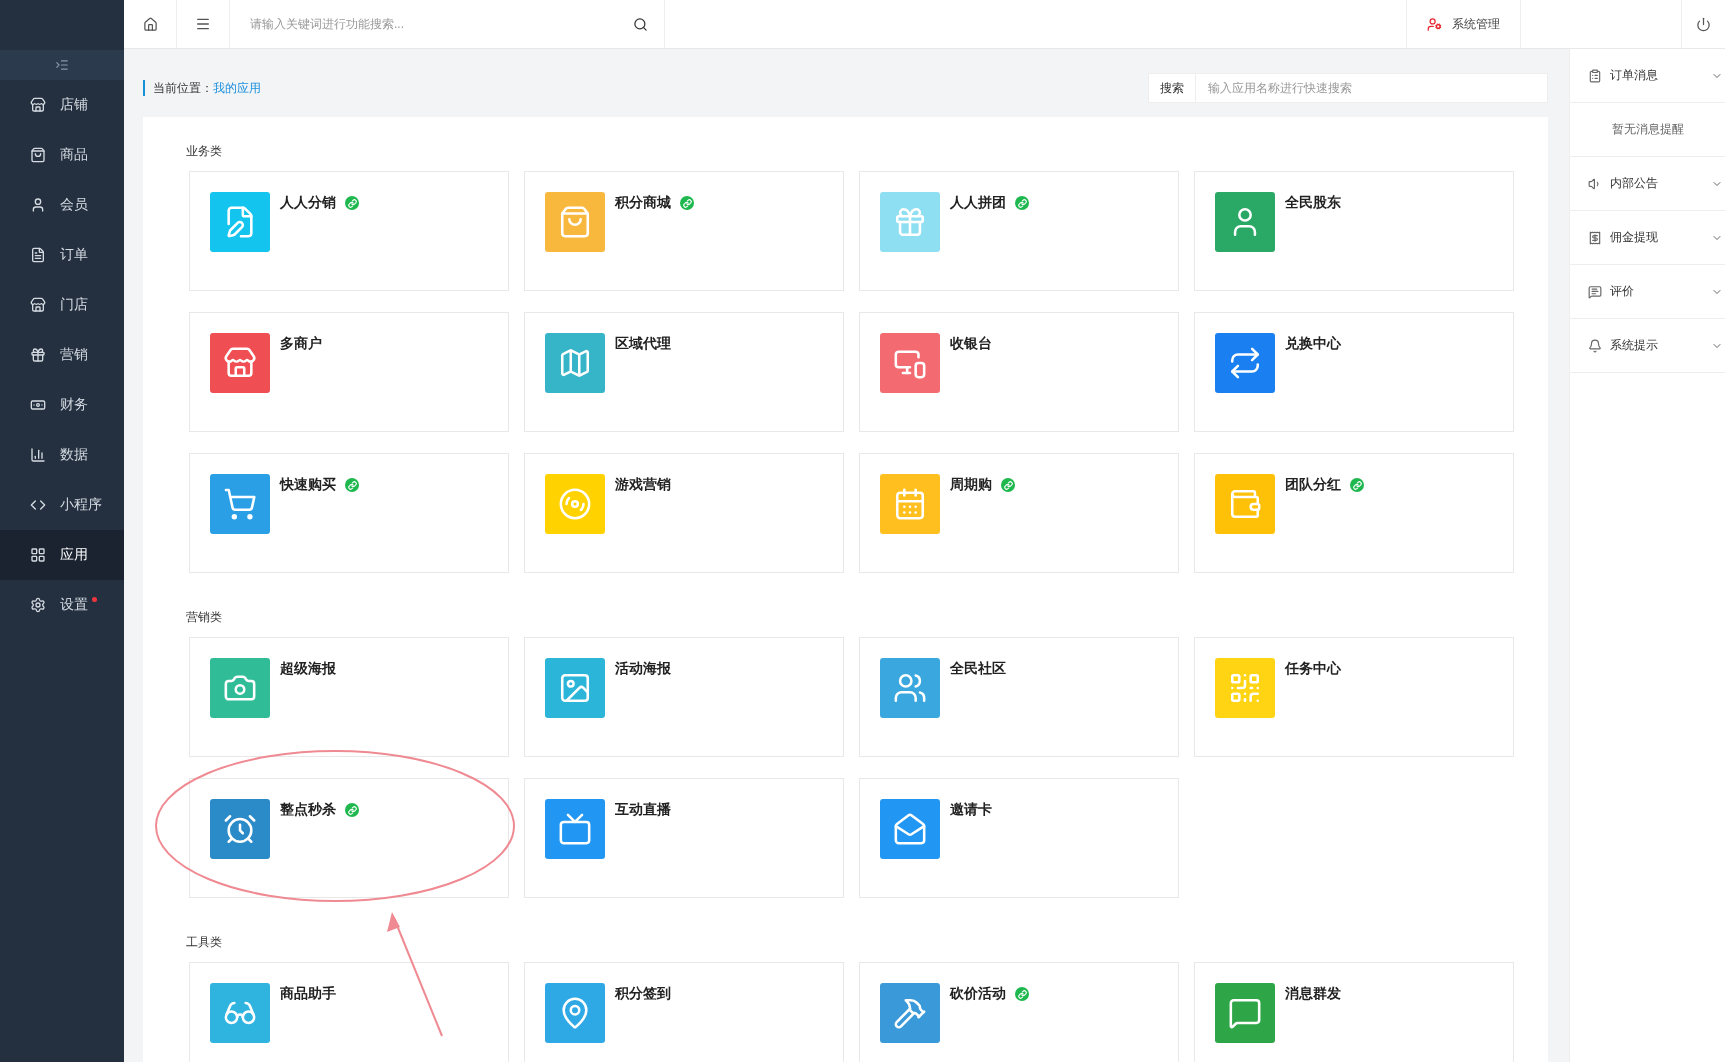  I want to click on app-name: 整点秒杀, so click(308, 810).